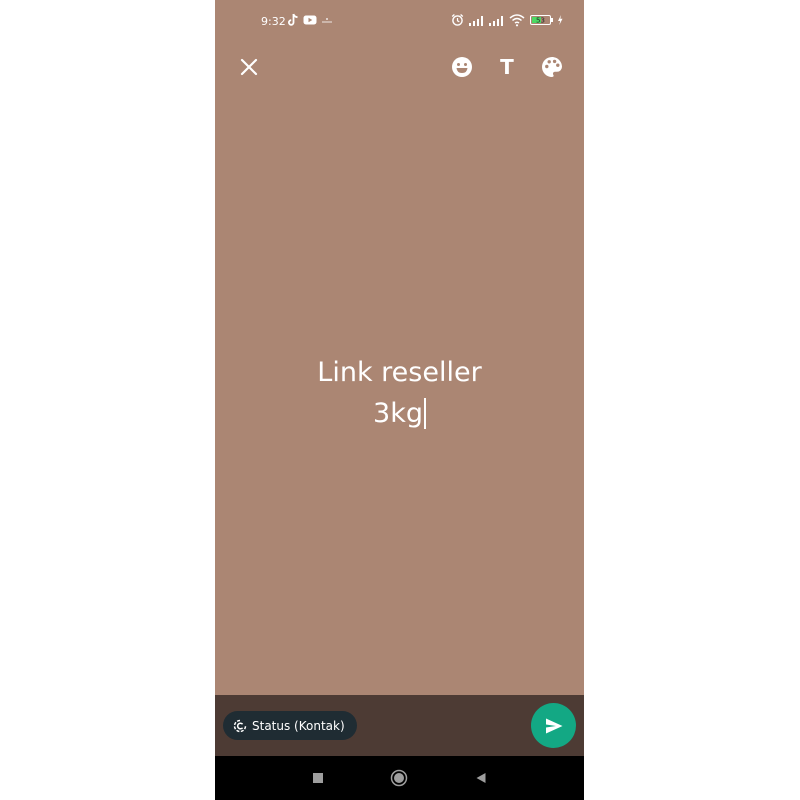 This screenshot has width=800, height=800. I want to click on back-button, so click(481, 778).